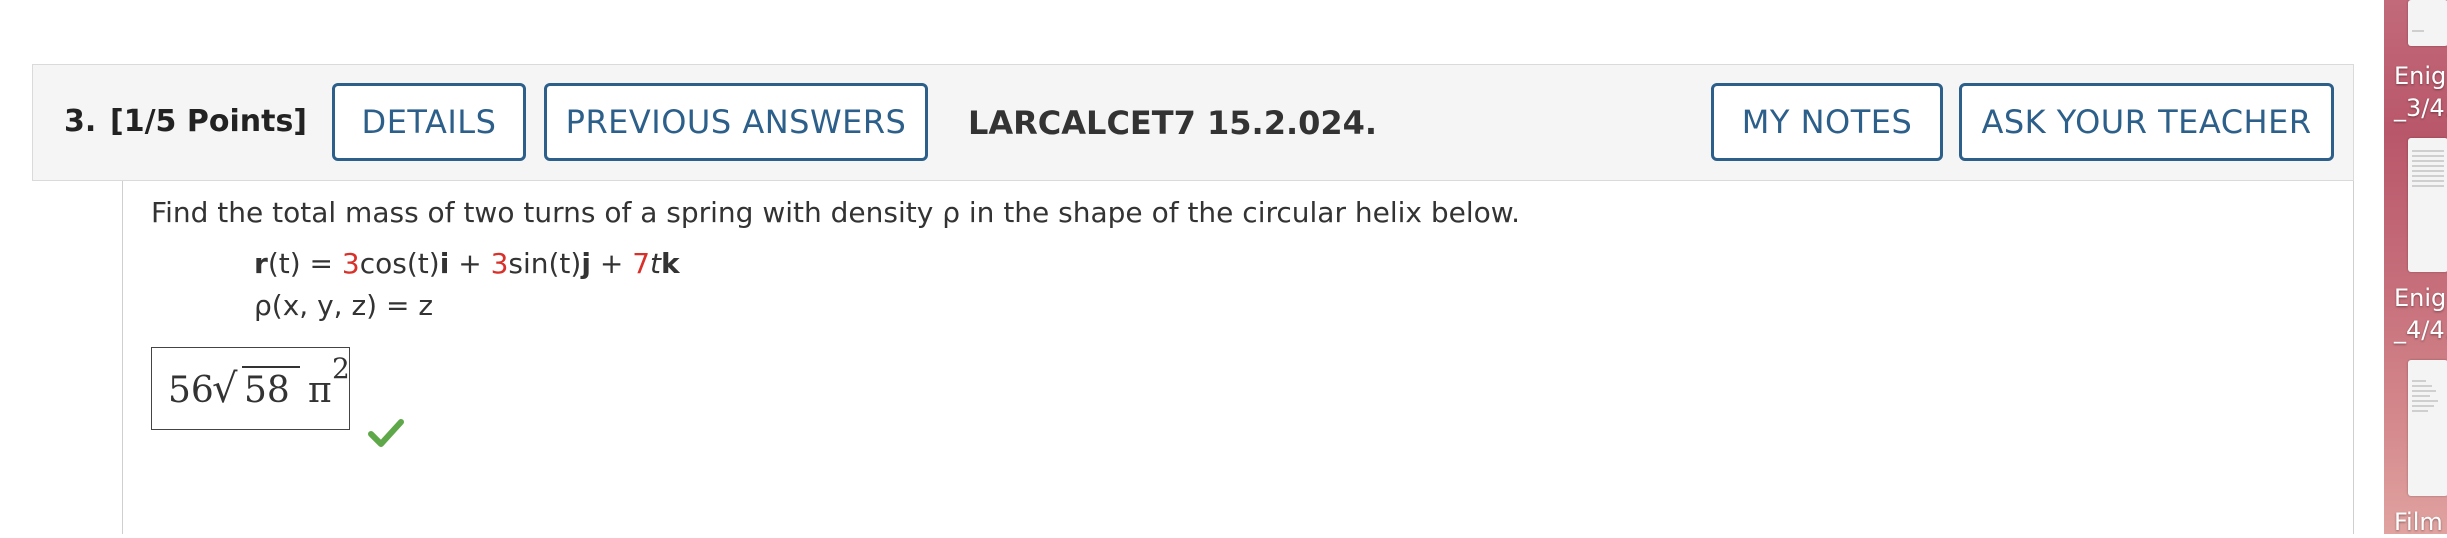 The width and height of the screenshot is (2447, 538). Describe the element at coordinates (267, 390) in the screenshot. I see `answer-radicand: 58` at that location.